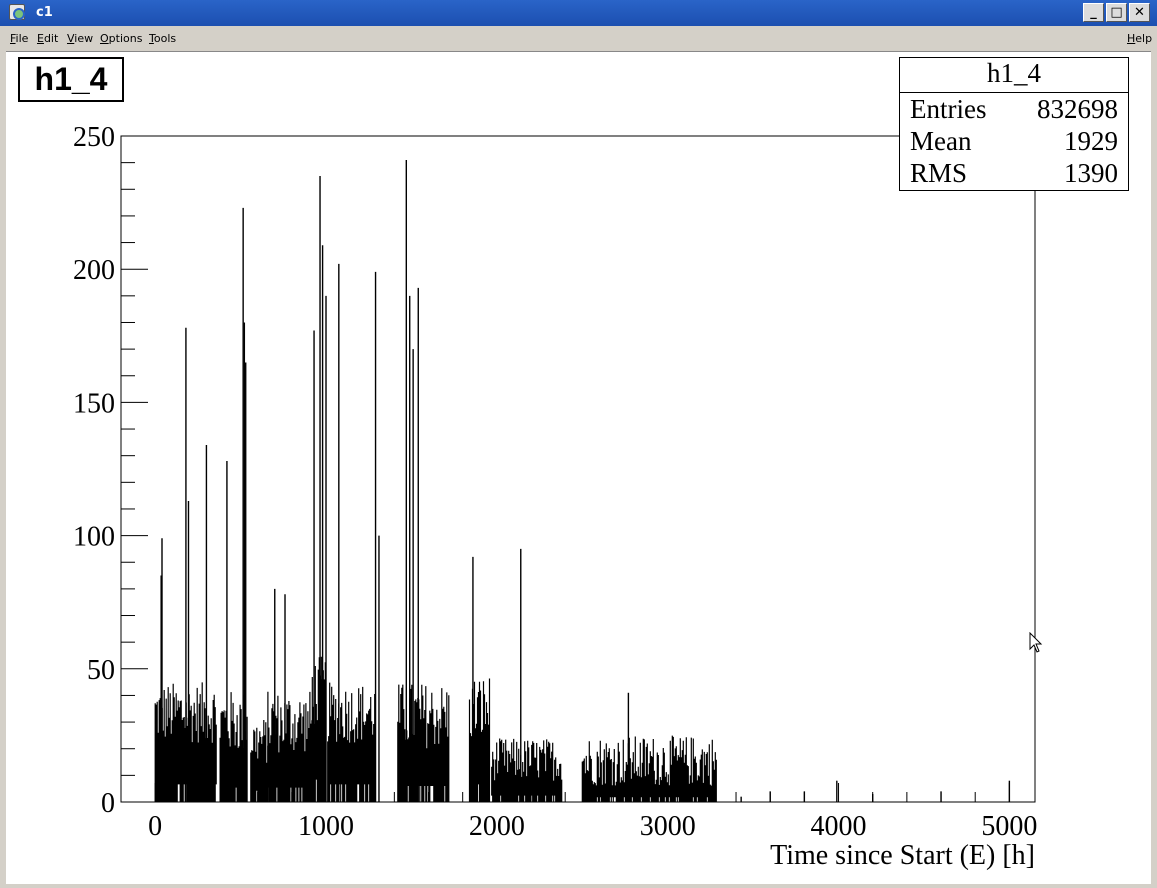 The height and width of the screenshot is (888, 1157). I want to click on y-tick-label: 150, so click(94, 403).